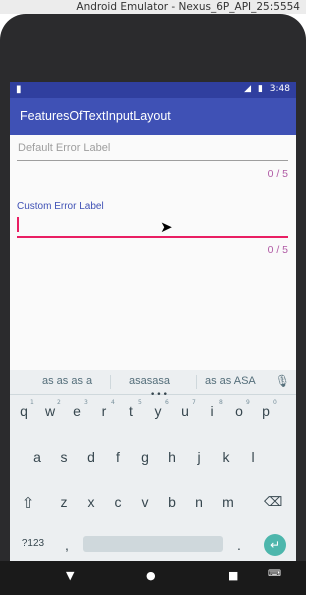 This screenshot has height=595, width=320. What do you see at coordinates (153, 458) in the screenshot?
I see `keyboard-row-2: a s d f g h j k l` at bounding box center [153, 458].